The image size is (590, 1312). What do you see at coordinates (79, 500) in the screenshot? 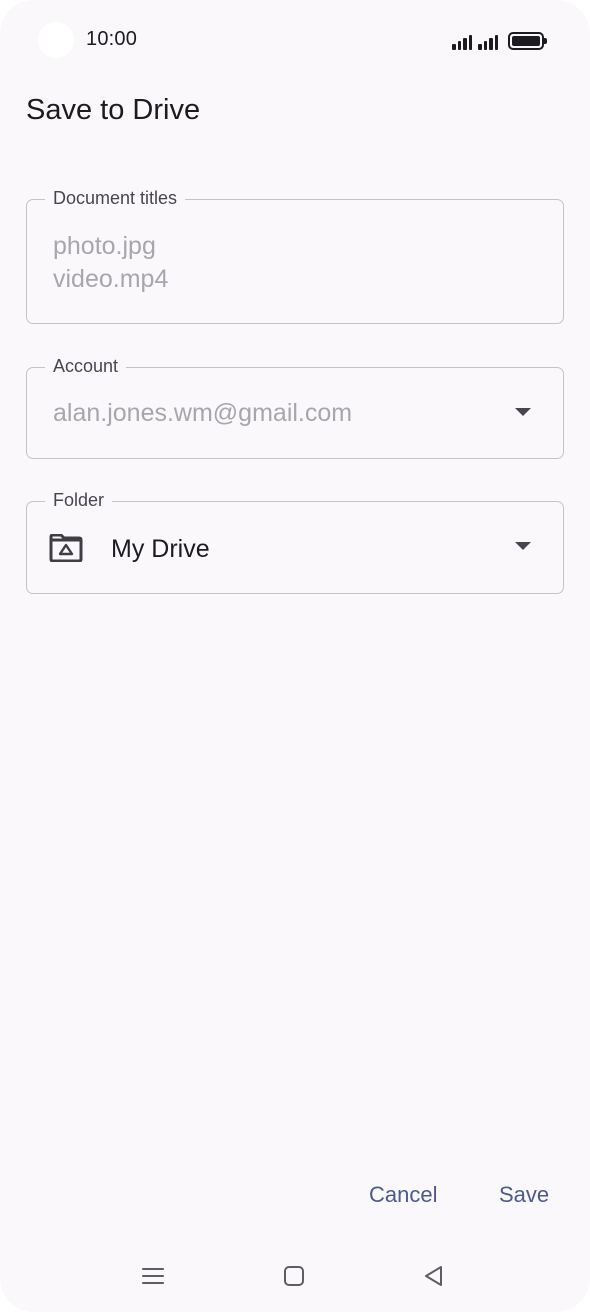
I see `folder-label: Folder` at bounding box center [79, 500].